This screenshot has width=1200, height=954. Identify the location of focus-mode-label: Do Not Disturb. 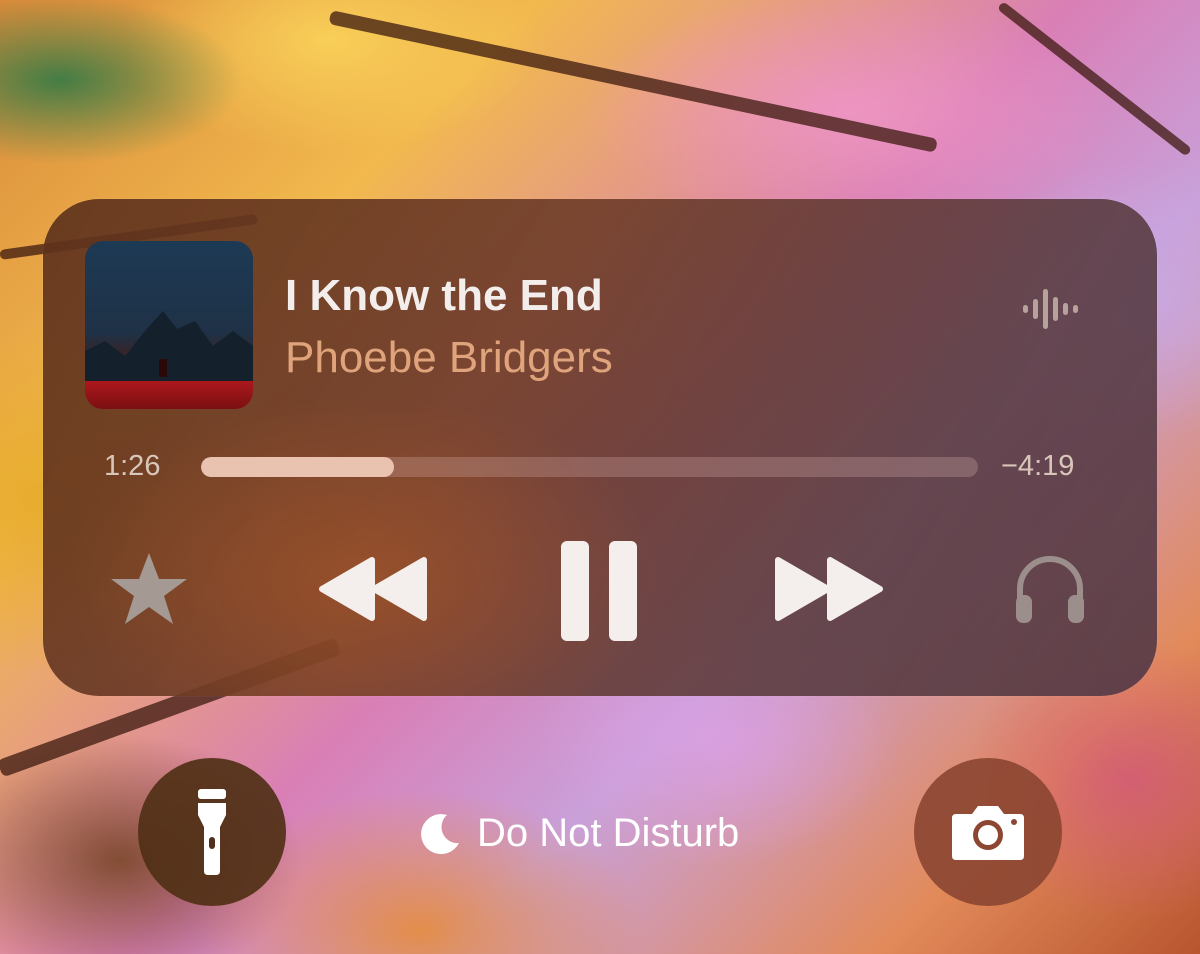
(608, 832).